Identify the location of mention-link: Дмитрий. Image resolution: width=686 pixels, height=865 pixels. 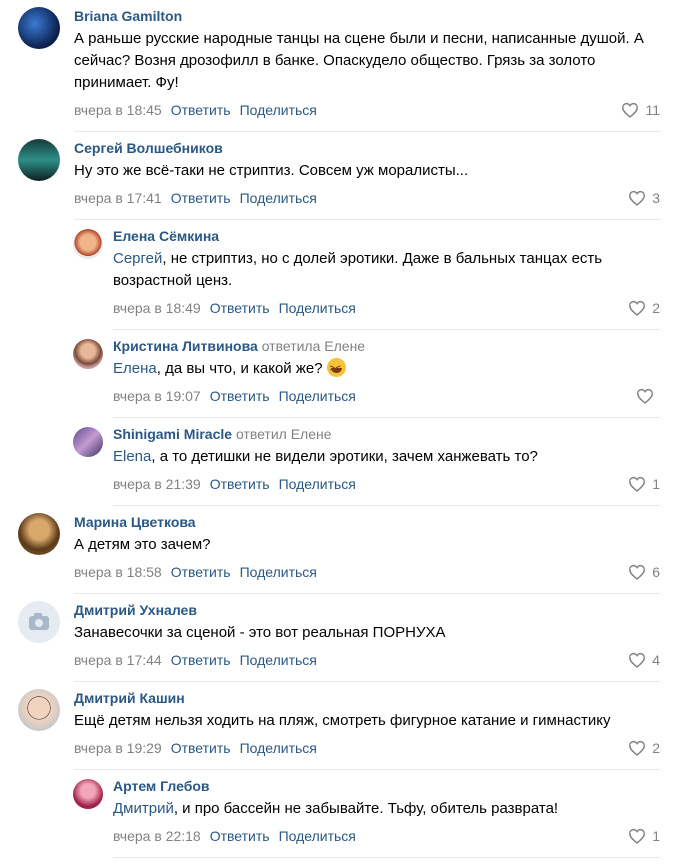
(143, 808).